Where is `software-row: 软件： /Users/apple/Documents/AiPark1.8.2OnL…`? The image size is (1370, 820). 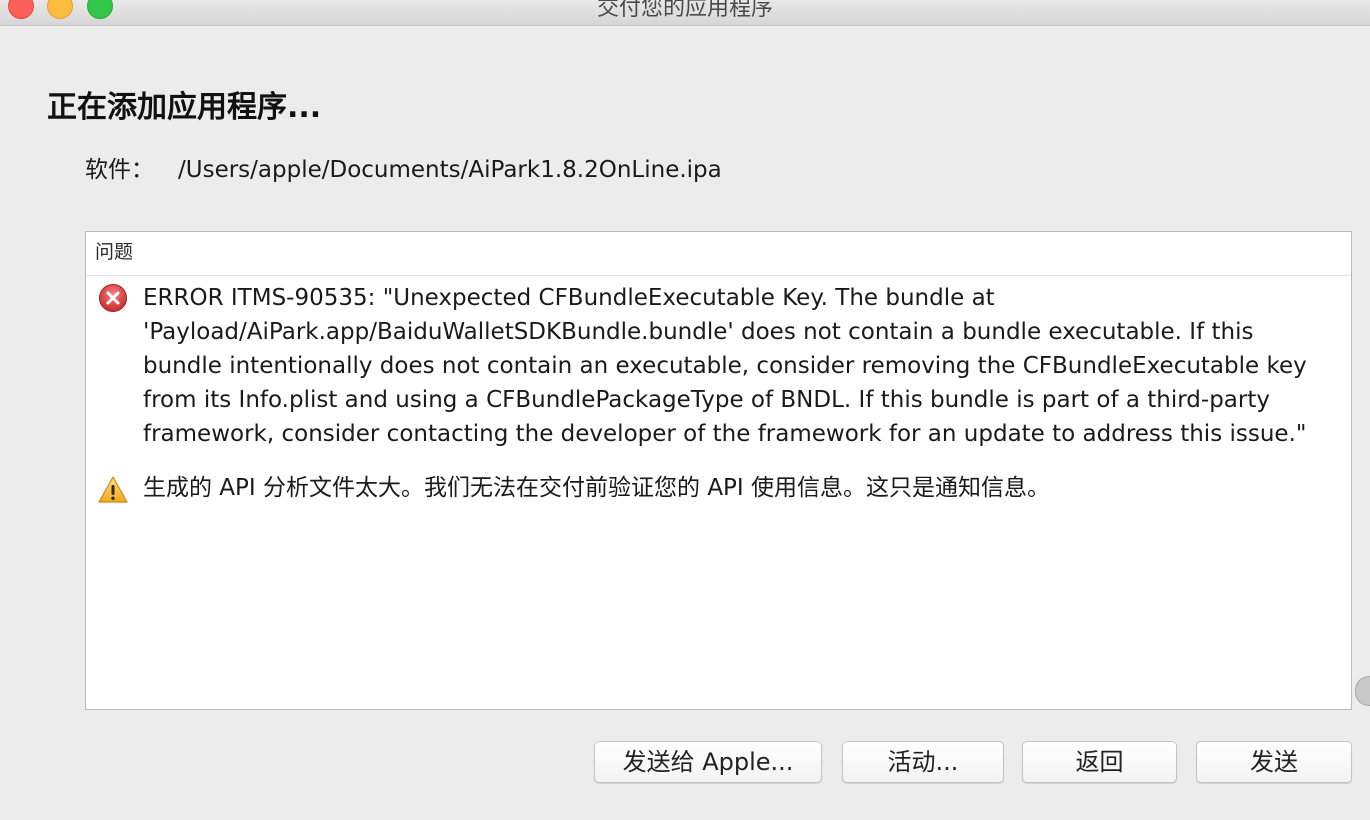
software-row: 软件： /Users/apple/Documents/AiPark1.8.2OnL… is located at coordinates (403, 167).